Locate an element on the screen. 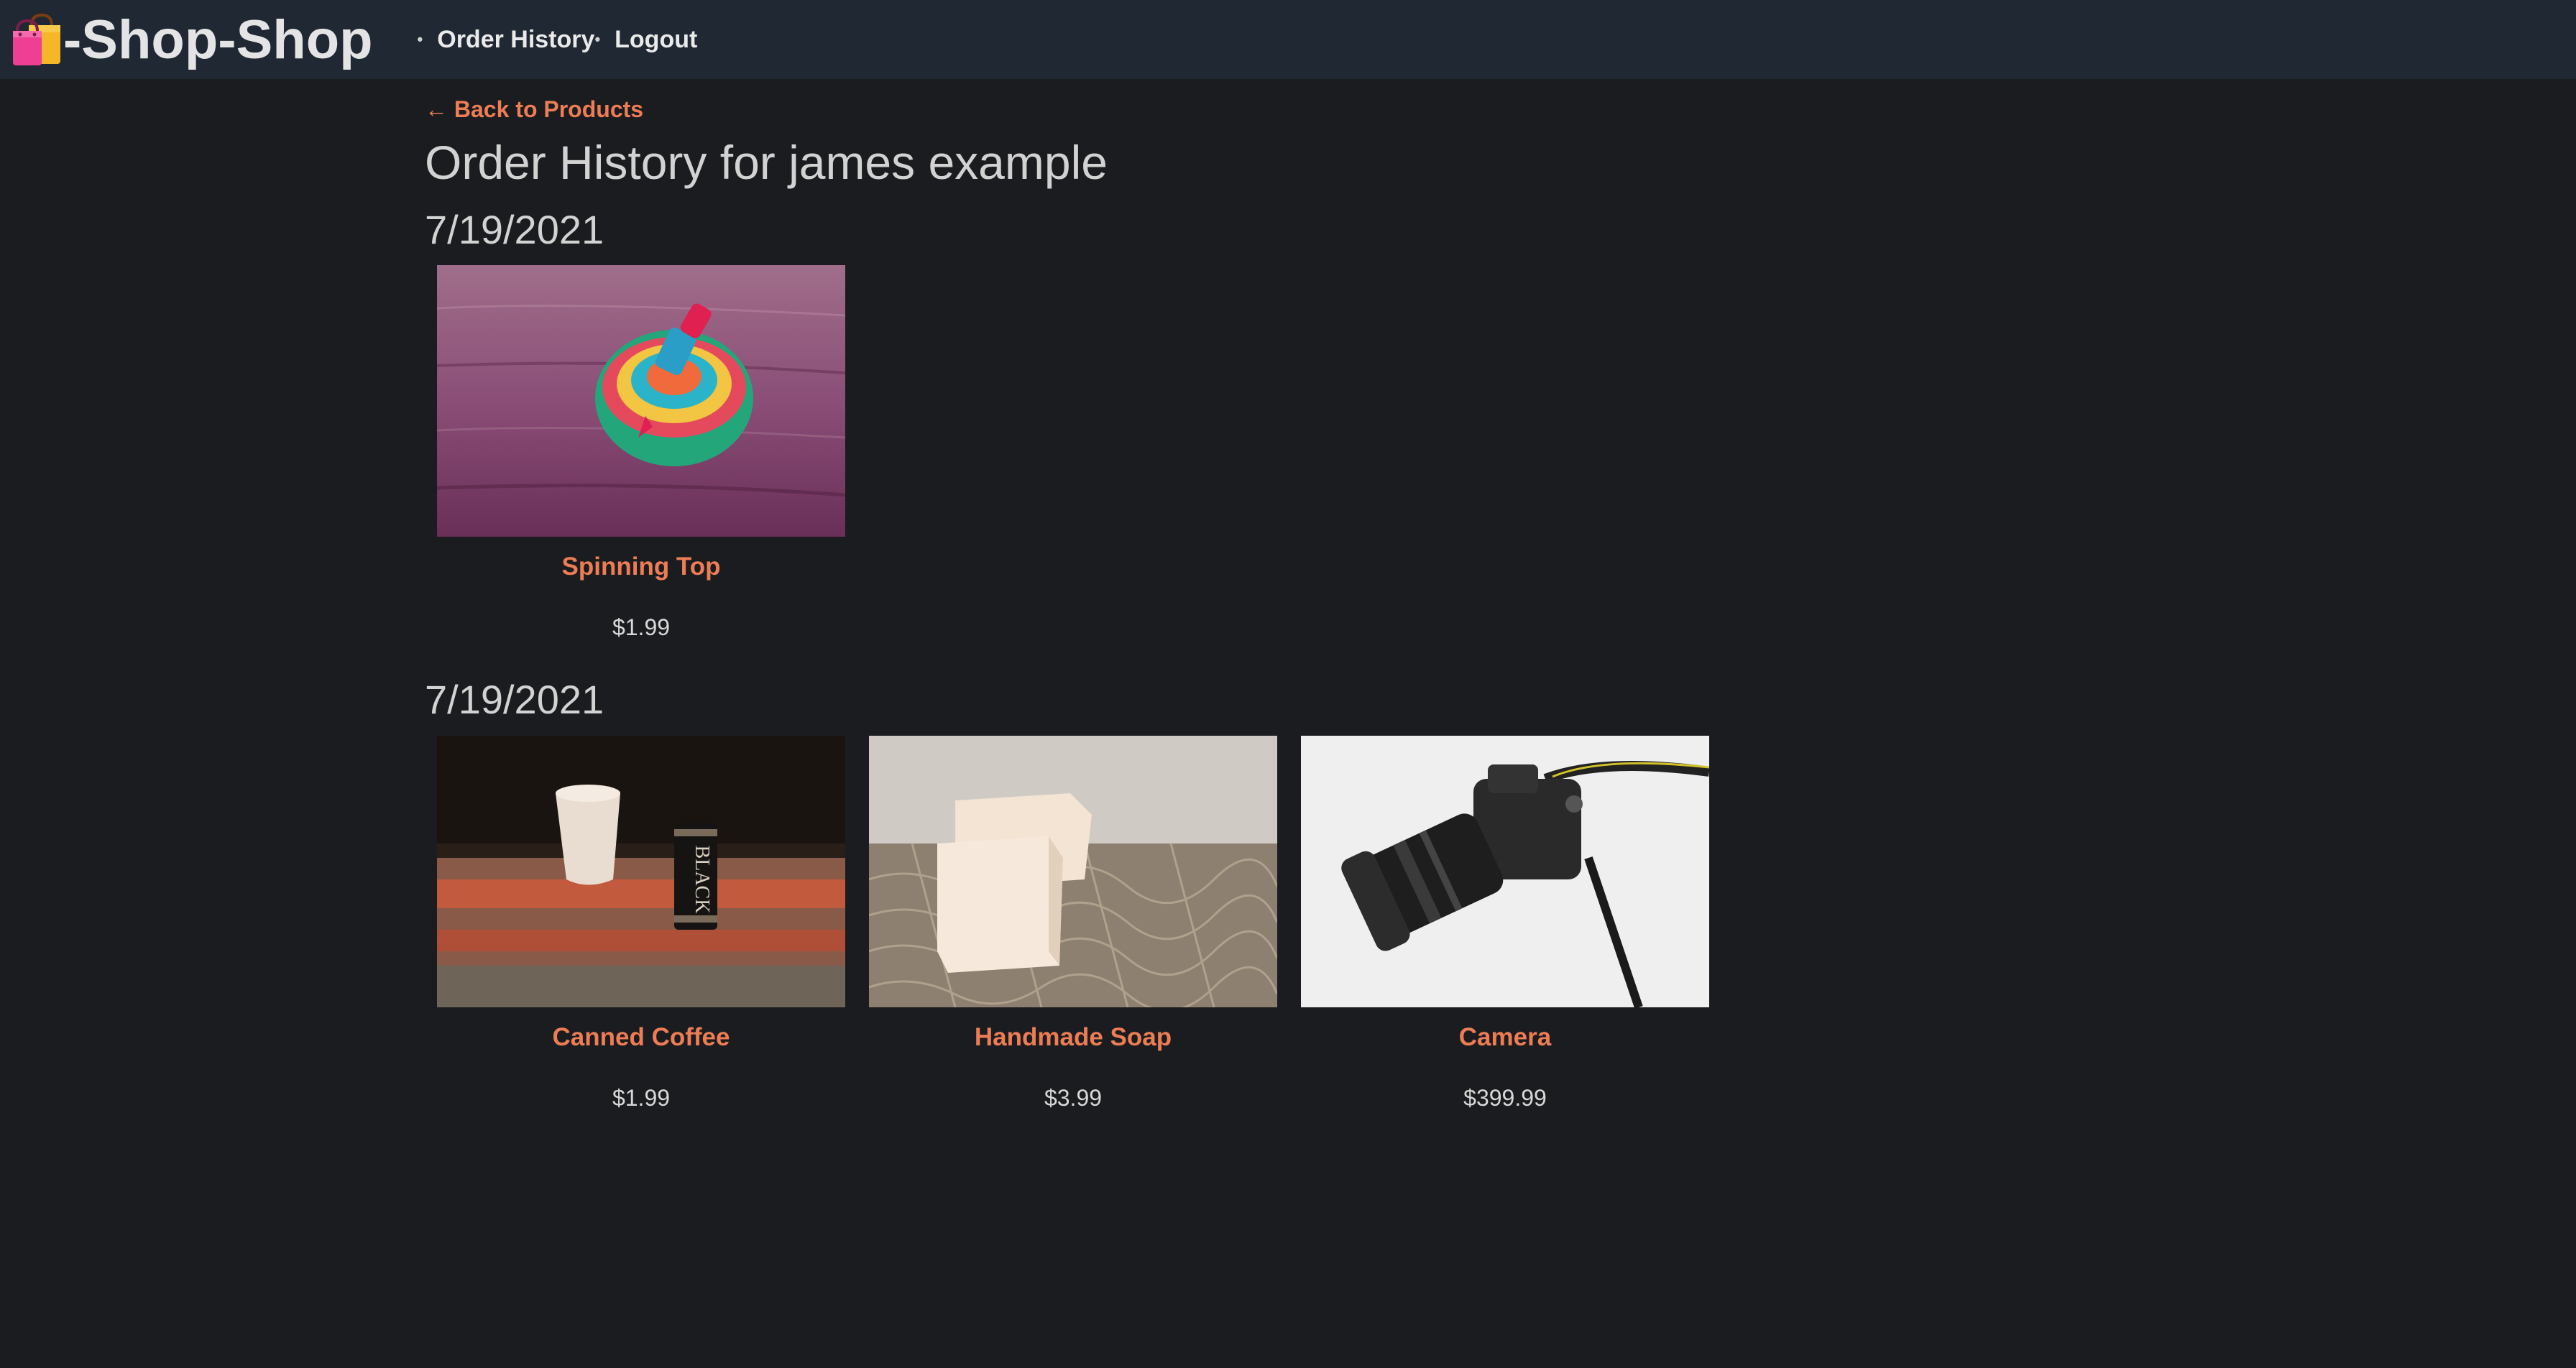 This screenshot has height=1368, width=2576. nav-item-logout: • Logout is located at coordinates (645, 40).